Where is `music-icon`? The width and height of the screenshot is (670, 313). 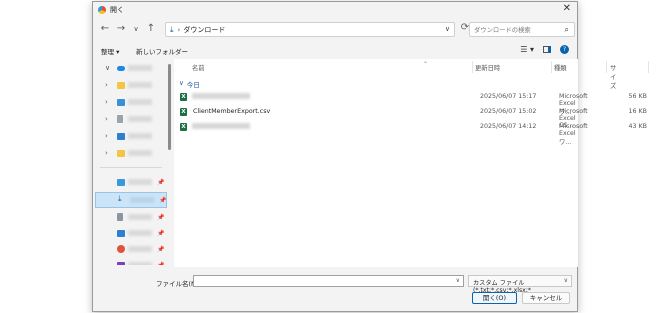
music-icon is located at coordinates (121, 249).